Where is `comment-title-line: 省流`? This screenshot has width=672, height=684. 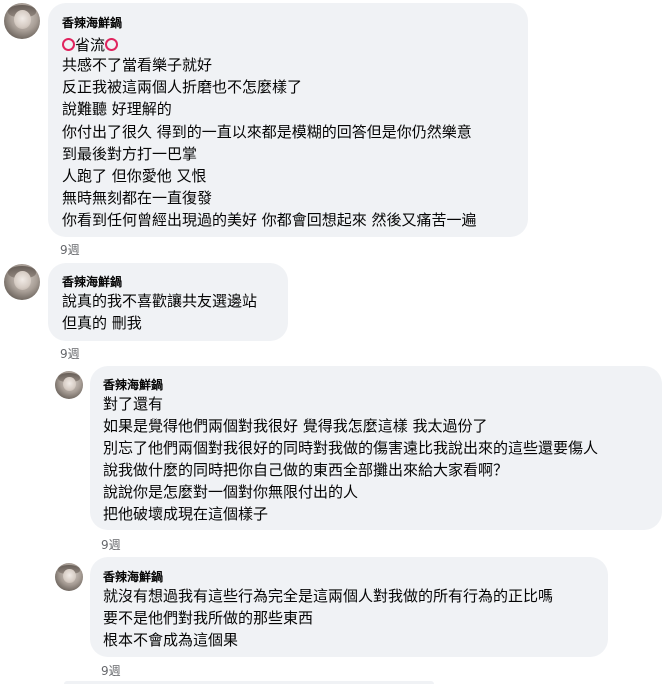
comment-title-line: 省流 is located at coordinates (90, 45).